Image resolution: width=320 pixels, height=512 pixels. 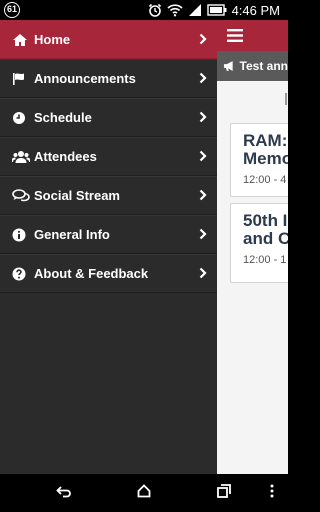 I want to click on event-title: 50th I and C, so click(x=265, y=230).